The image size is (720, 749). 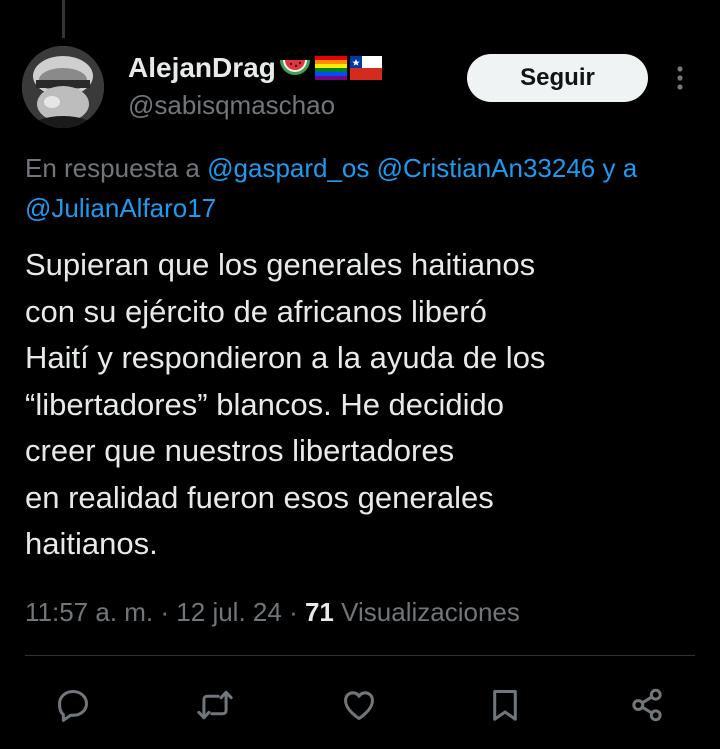 What do you see at coordinates (285, 357) in the screenshot?
I see `tweet-text-line: Haití y respondieron a la ayuda de los` at bounding box center [285, 357].